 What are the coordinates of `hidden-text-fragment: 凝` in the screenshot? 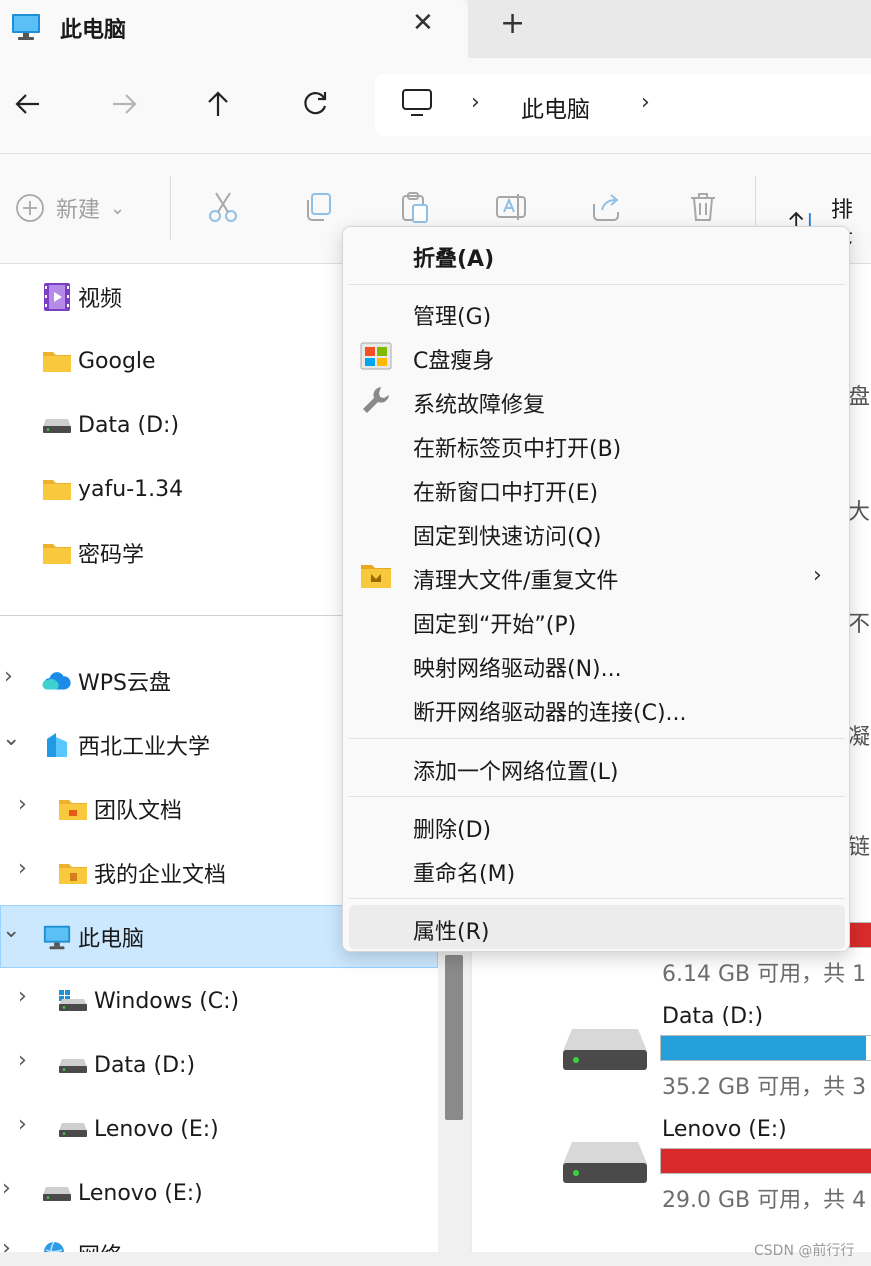 It's located at (859, 737).